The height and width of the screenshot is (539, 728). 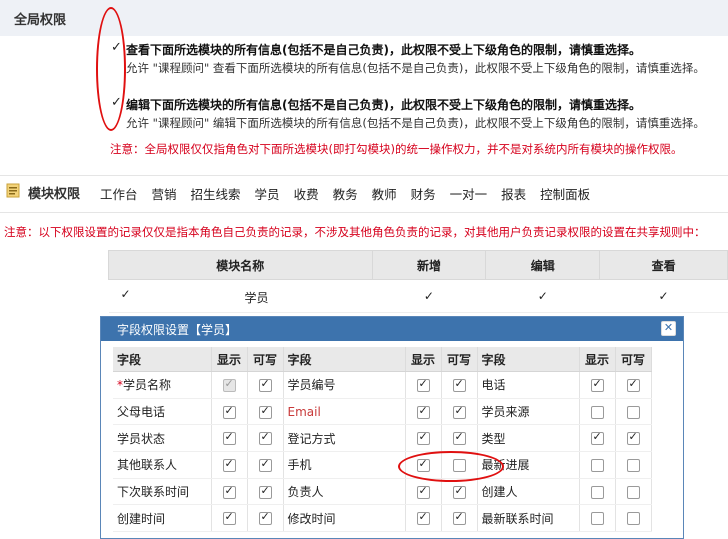 What do you see at coordinates (119, 194) in the screenshot?
I see `tab-workbench: 工作台` at bounding box center [119, 194].